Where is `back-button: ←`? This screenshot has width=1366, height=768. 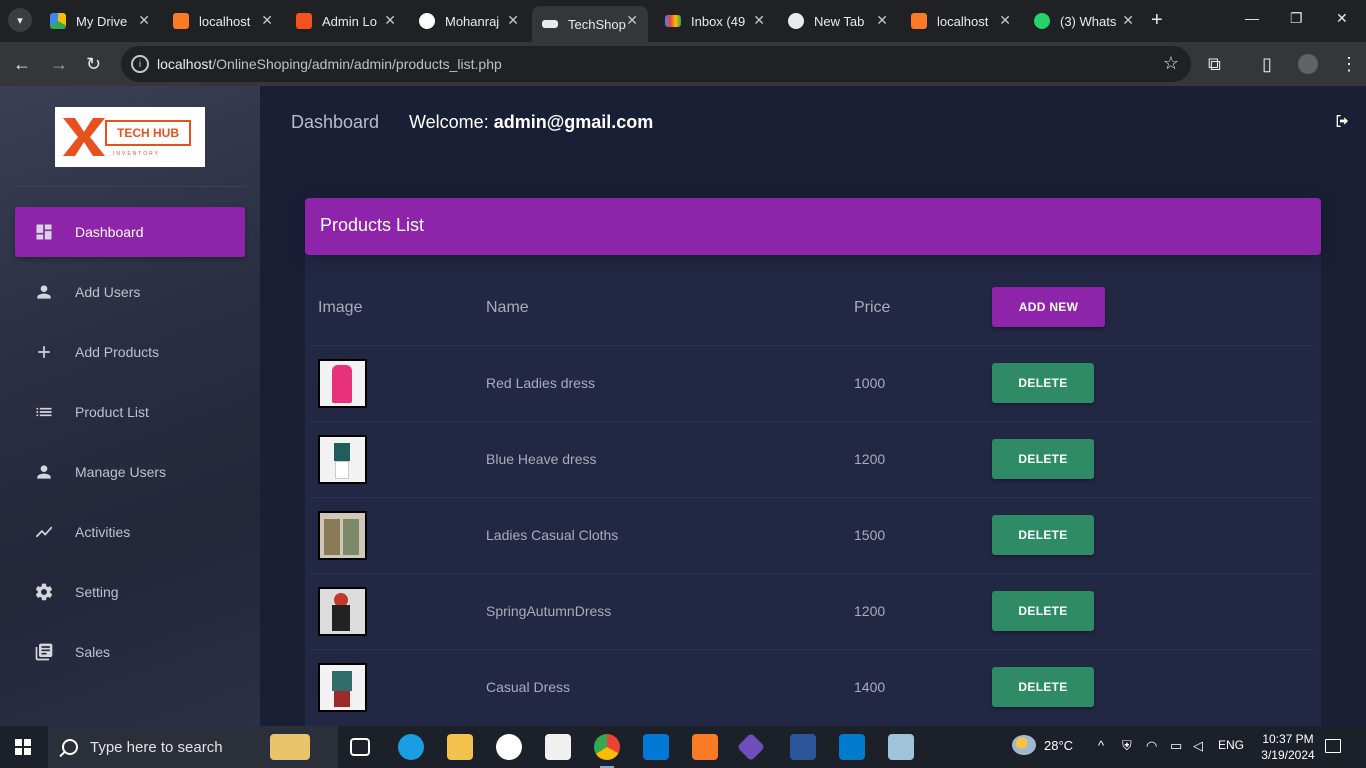
back-button: ← is located at coordinates (22, 64).